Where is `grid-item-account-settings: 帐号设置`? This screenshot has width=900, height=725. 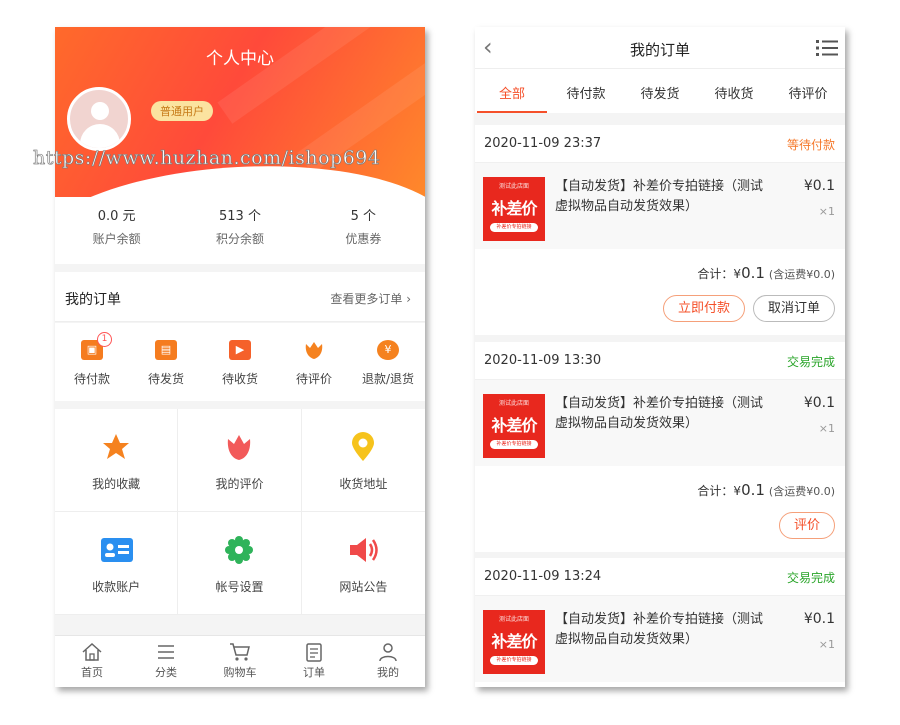
grid-item-account-settings: 帐号设置 is located at coordinates (240, 563).